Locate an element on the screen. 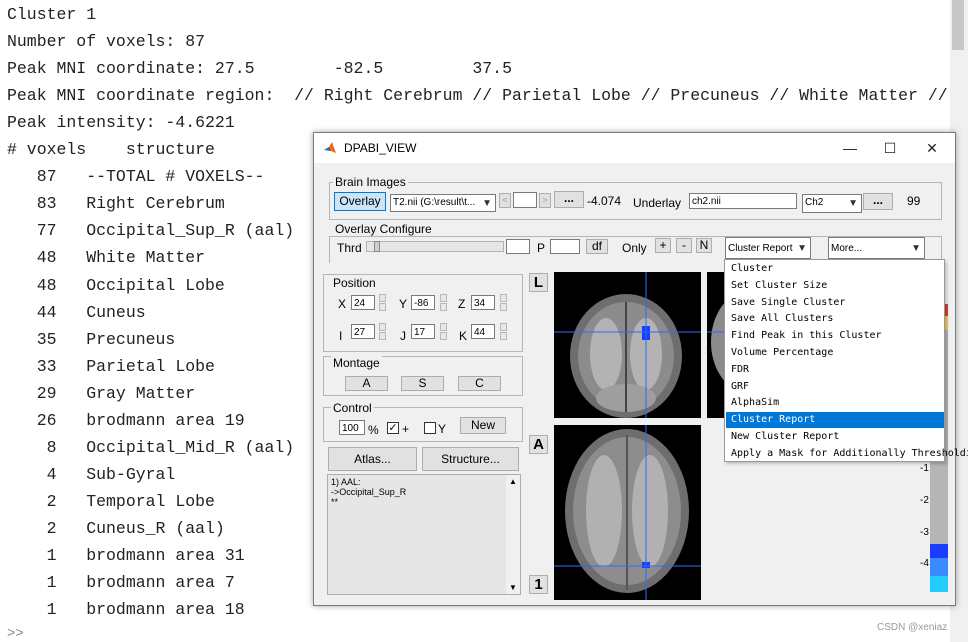 The height and width of the screenshot is (642, 968). overlay-index-field is located at coordinates (525, 200).